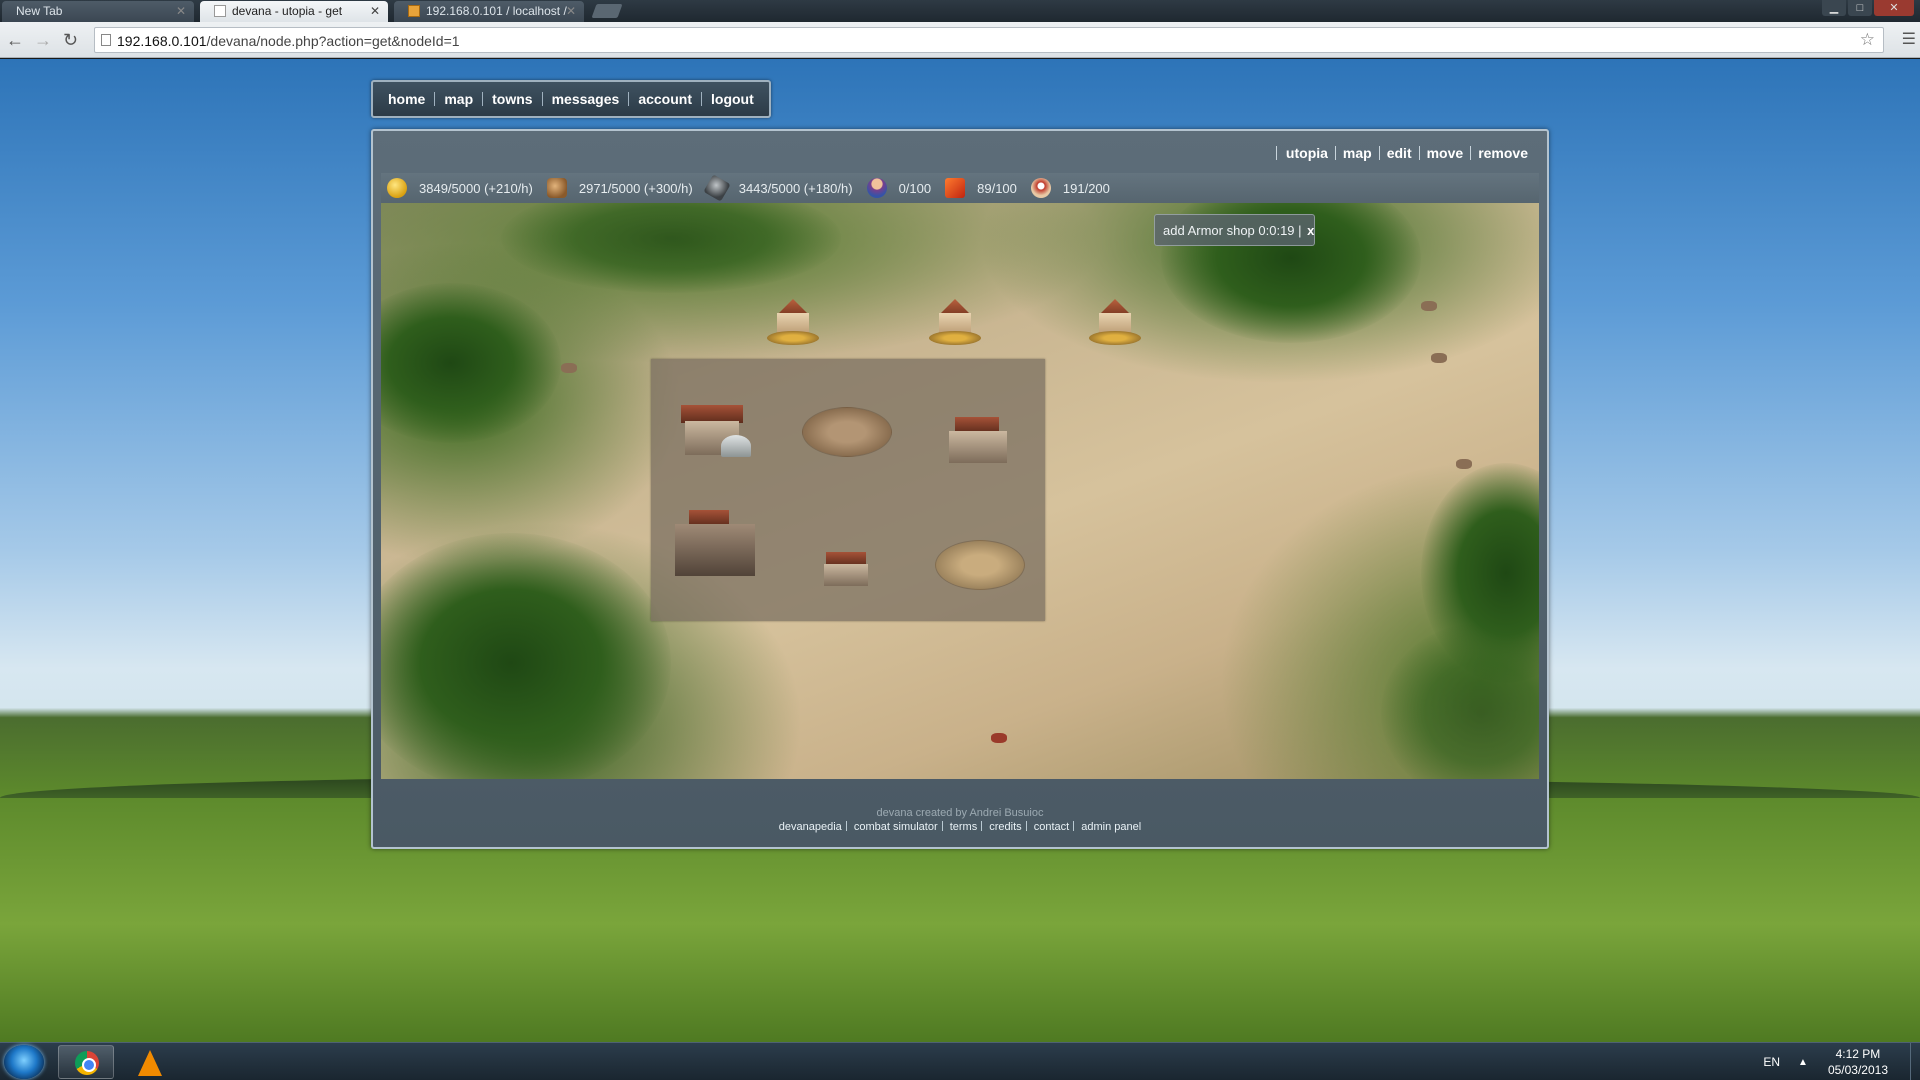  I want to click on taskbar-chrome-button, so click(86, 1062).